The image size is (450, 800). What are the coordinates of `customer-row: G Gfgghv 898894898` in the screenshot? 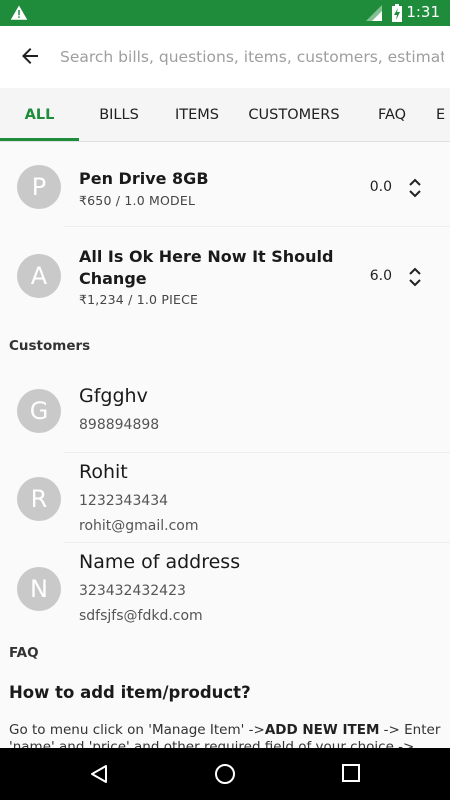 It's located at (225, 411).